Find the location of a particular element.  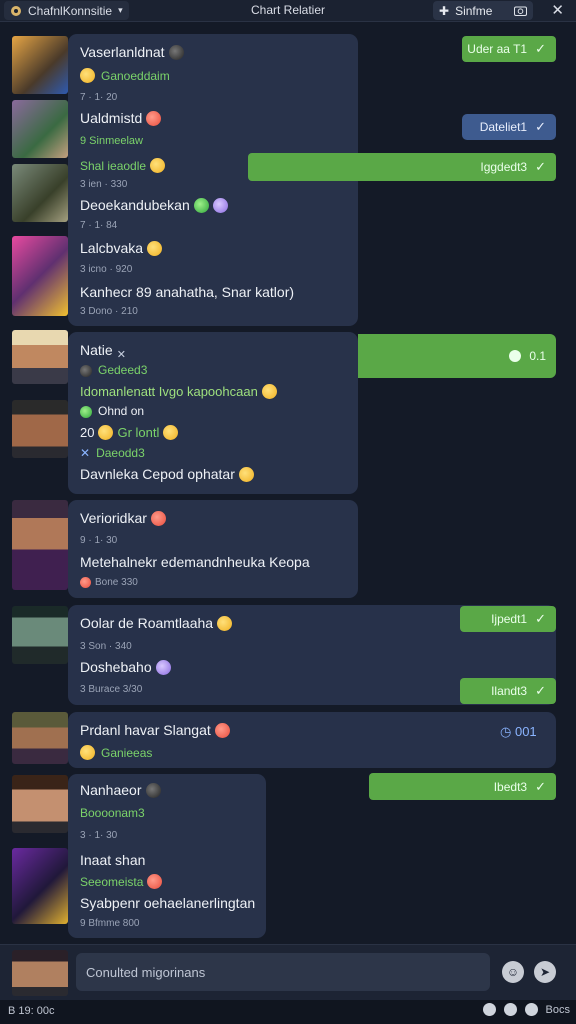

status-label: Sinfme is located at coordinates (474, 10).